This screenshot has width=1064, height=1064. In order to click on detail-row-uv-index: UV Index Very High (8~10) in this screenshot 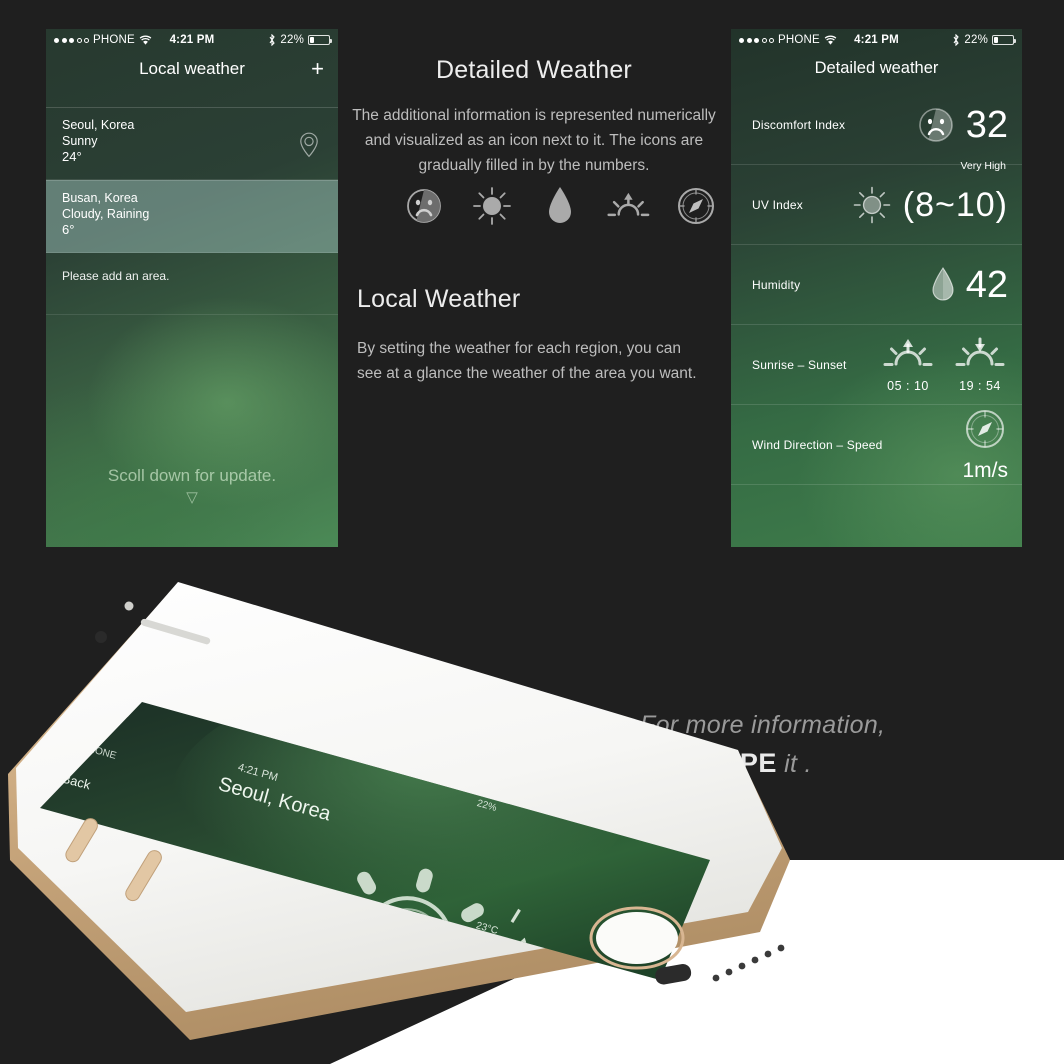, I will do `click(876, 202)`.